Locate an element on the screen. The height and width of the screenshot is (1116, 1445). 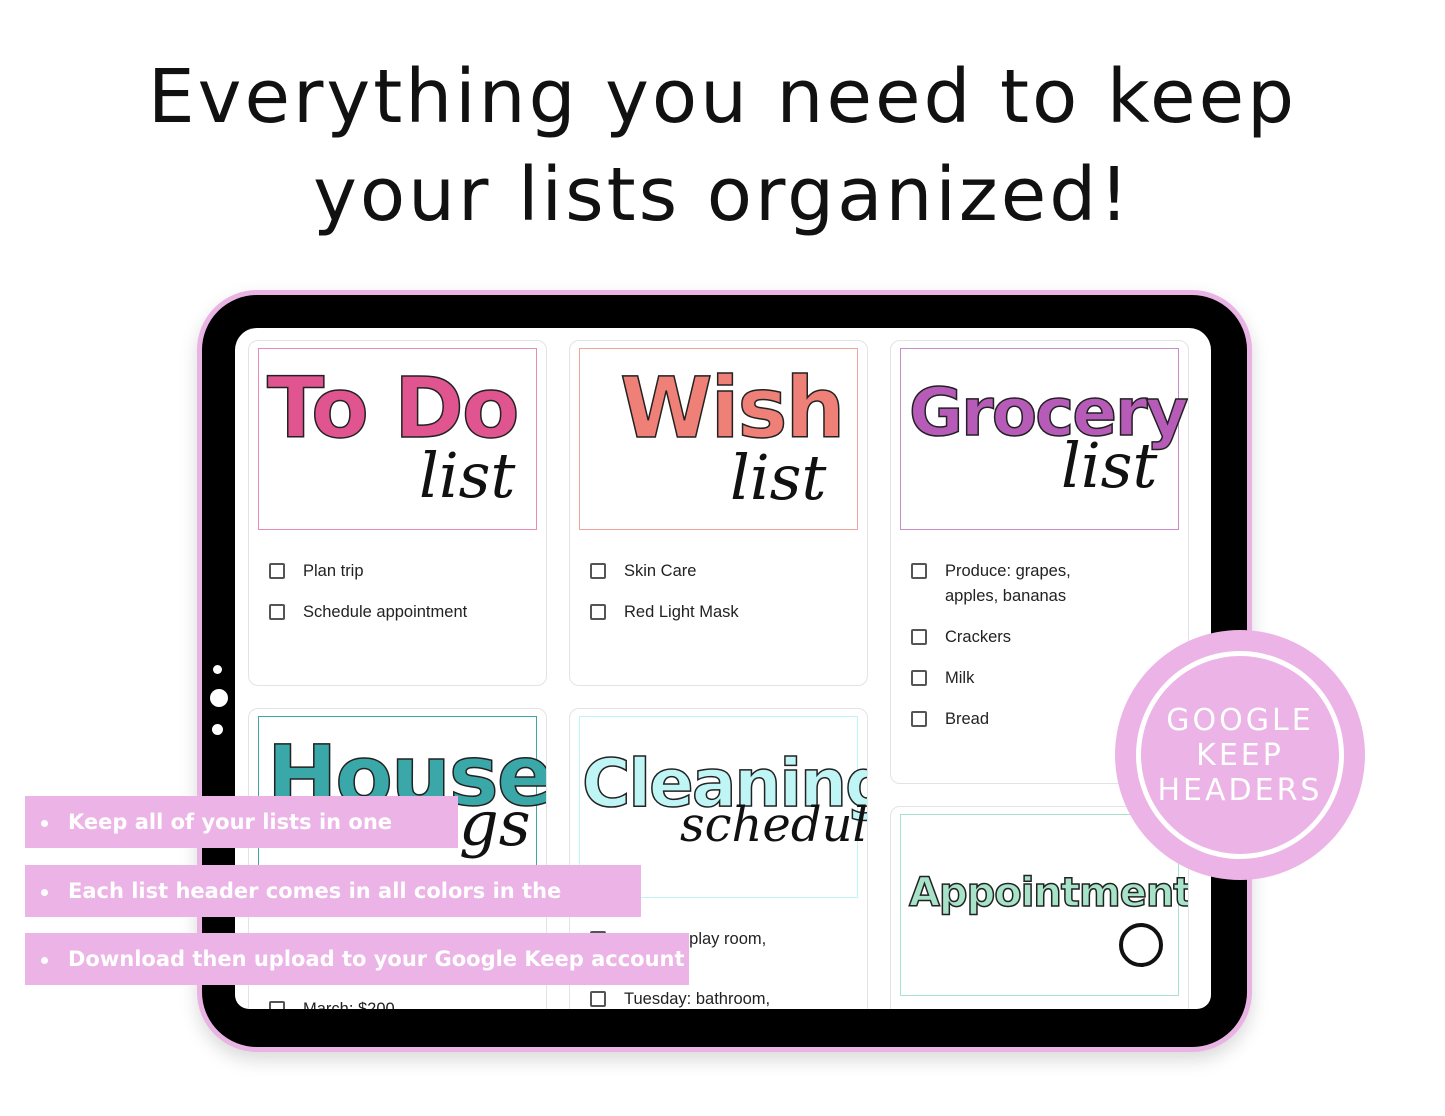
header-script: schedule is located at coordinates (774, 825).